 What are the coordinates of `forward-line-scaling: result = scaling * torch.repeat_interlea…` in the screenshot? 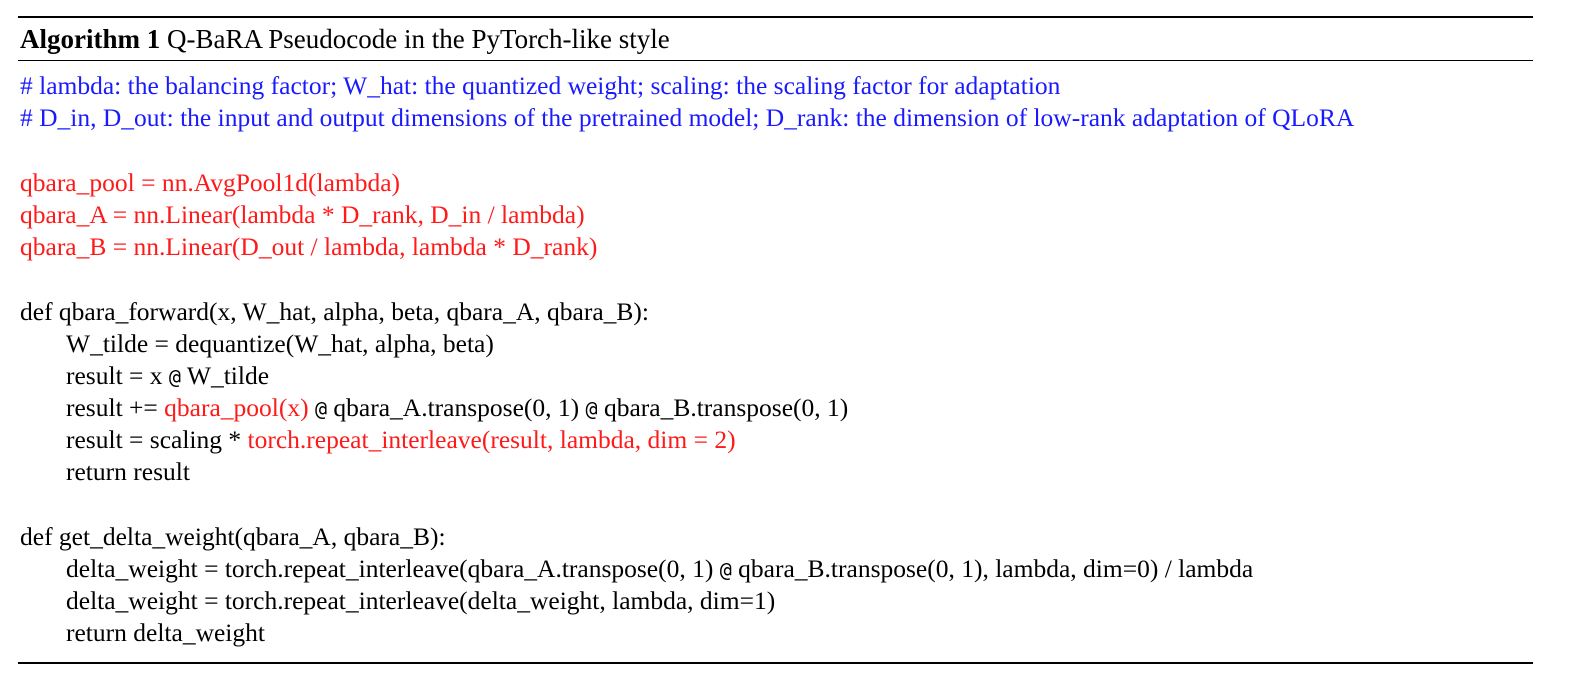 It's located at (401, 440).